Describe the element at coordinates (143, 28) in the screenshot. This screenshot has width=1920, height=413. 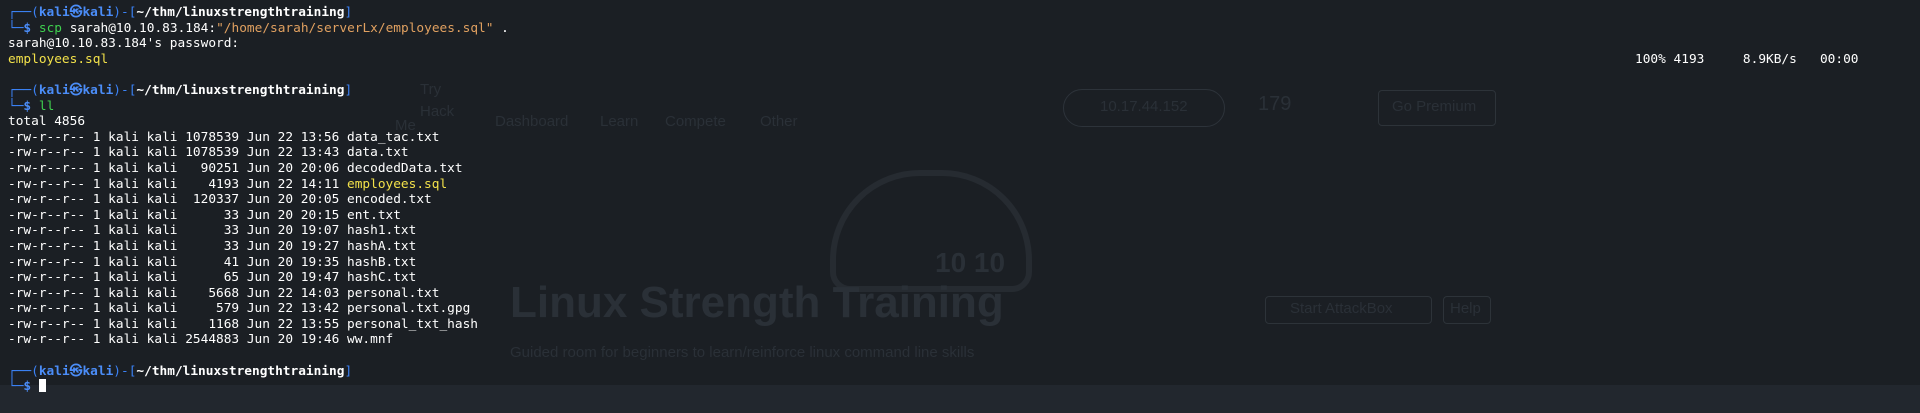
I see `scp-source: sarah@10.10.83.184:` at that location.